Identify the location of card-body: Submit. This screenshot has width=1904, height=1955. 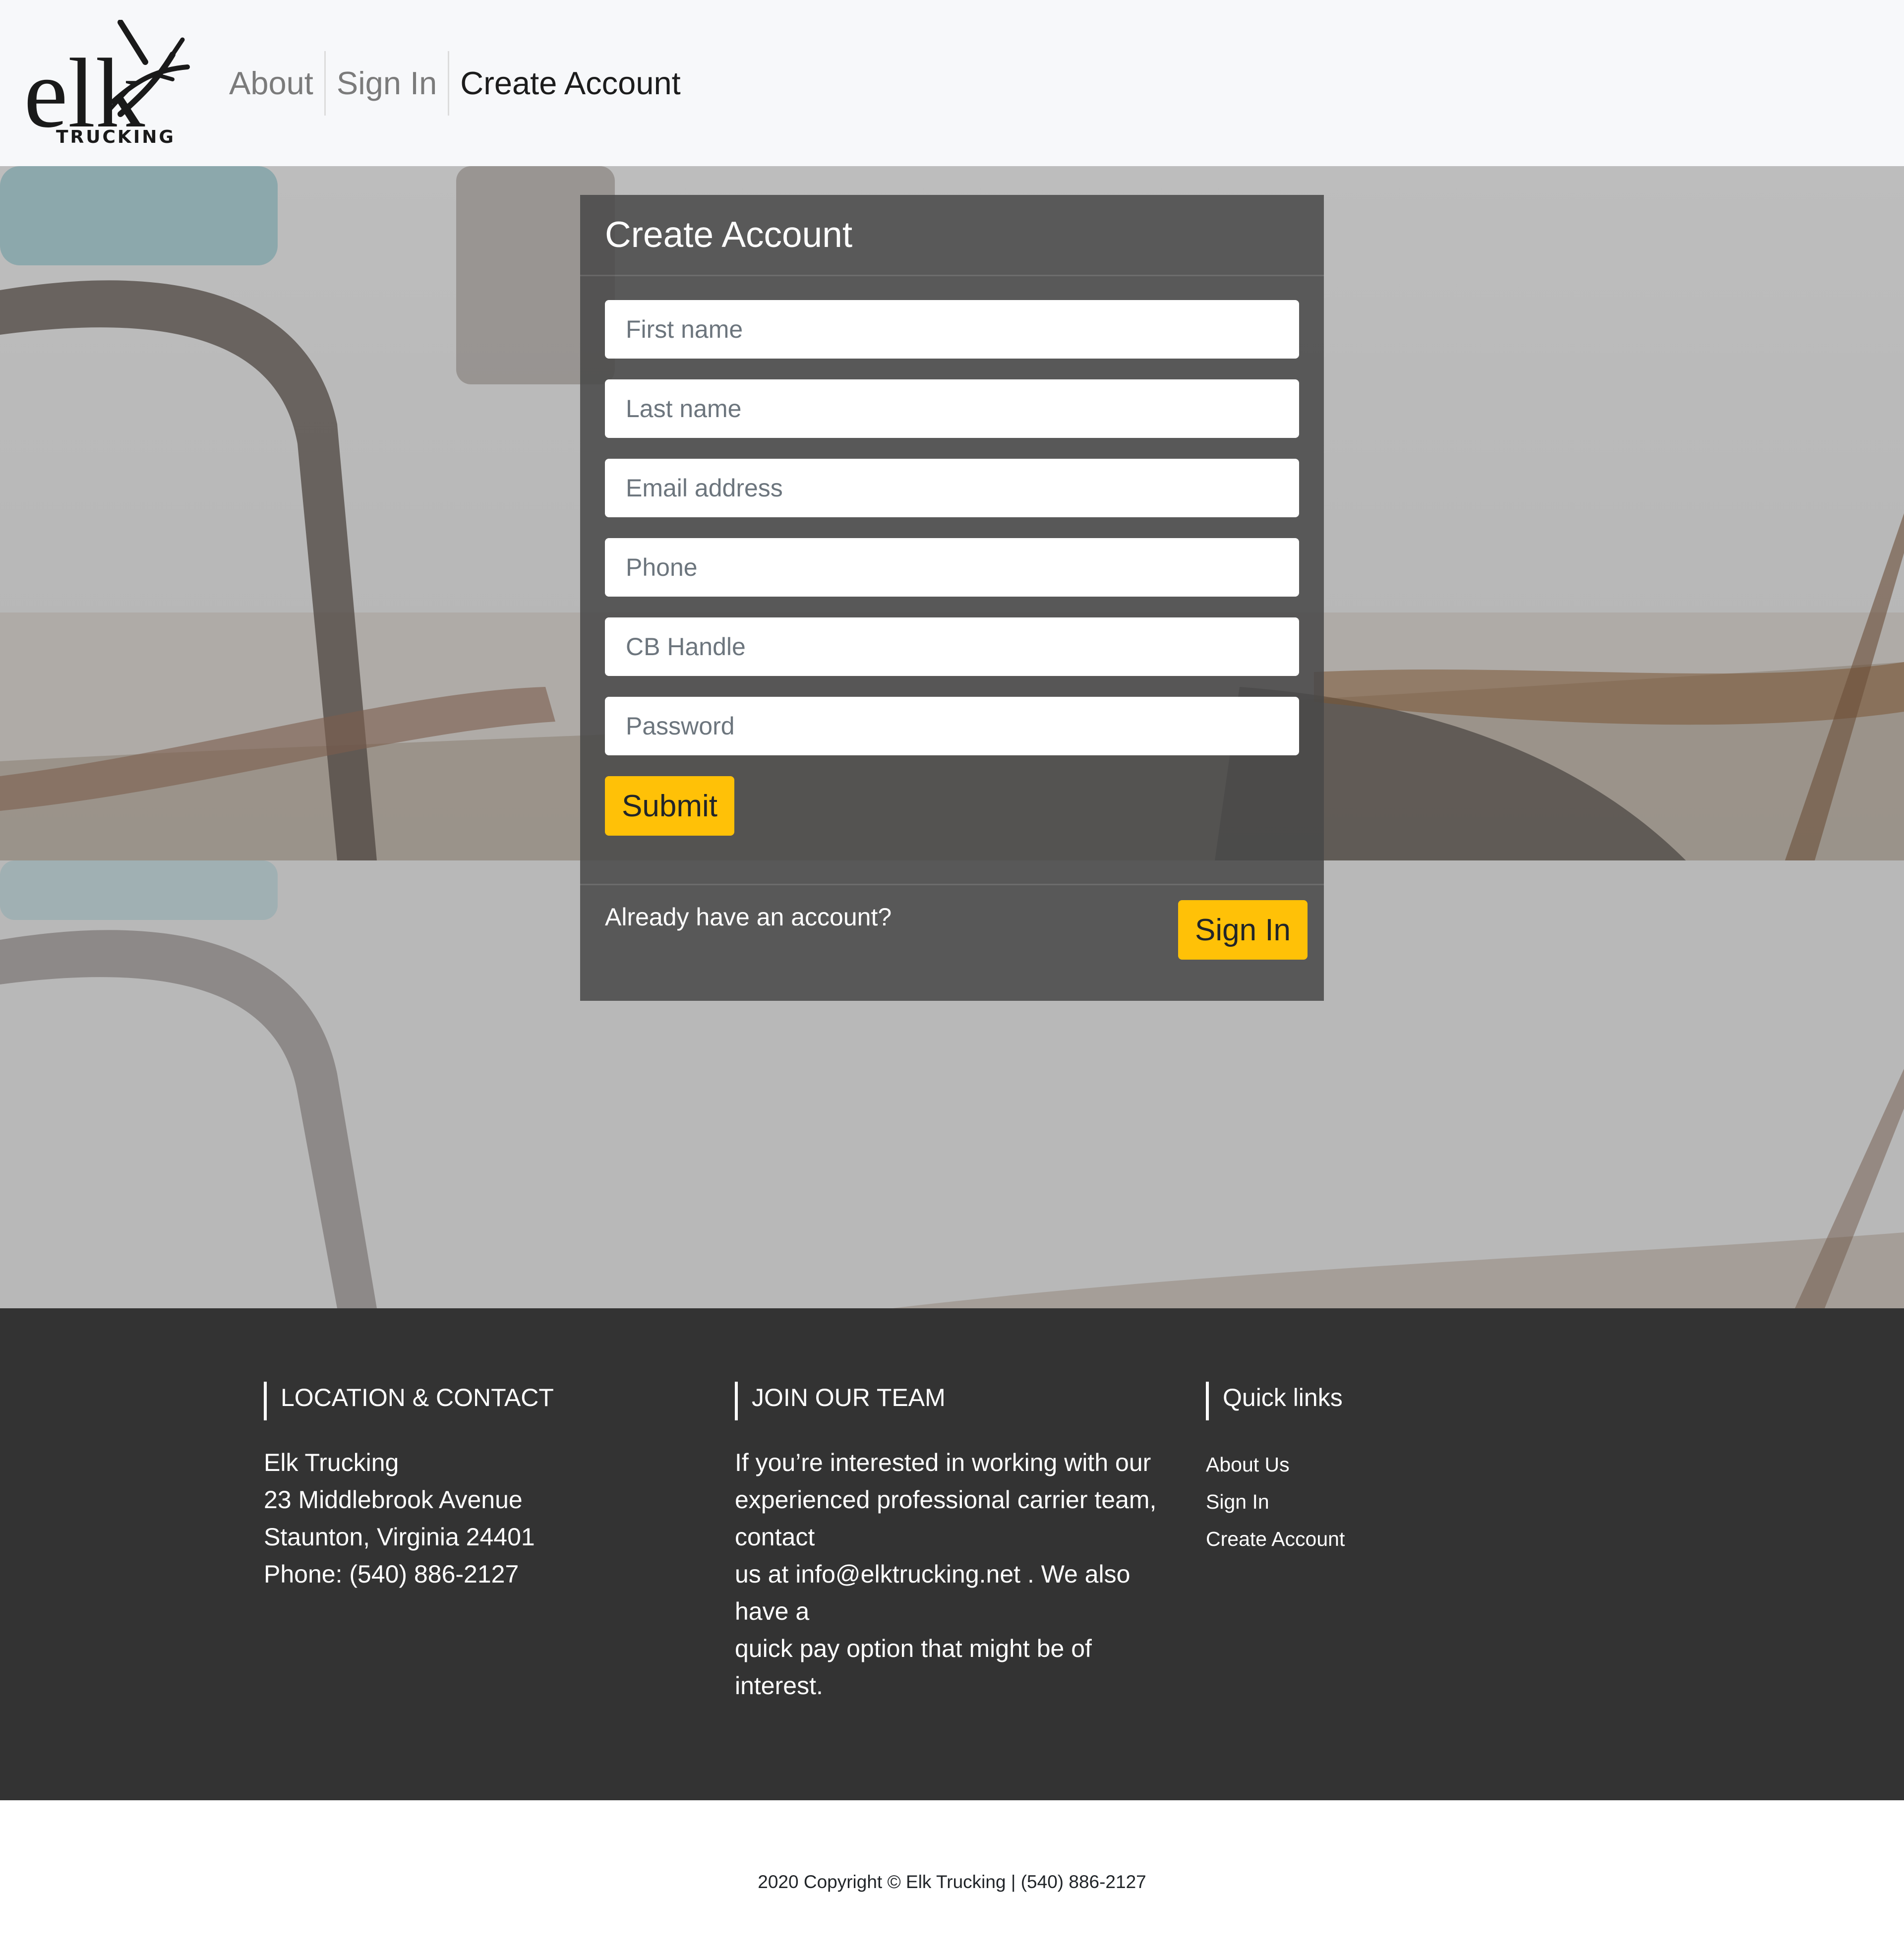
(952, 556).